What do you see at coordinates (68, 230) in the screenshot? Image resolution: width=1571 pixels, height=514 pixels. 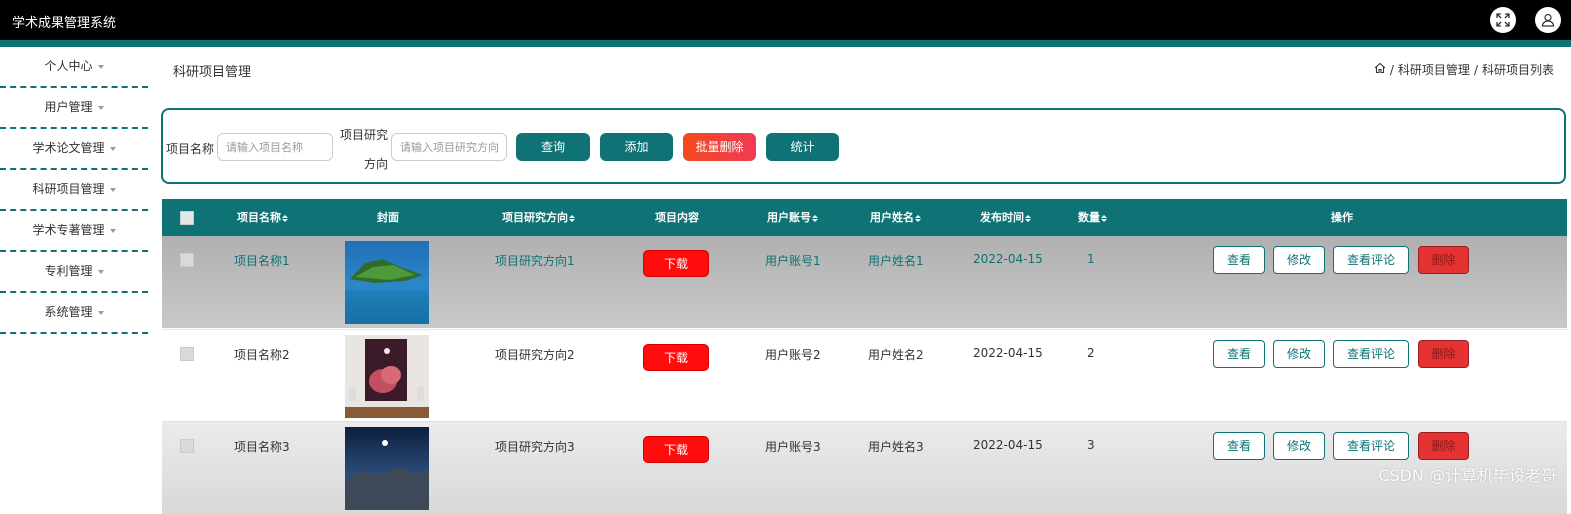 I see `sidebar-item-label: 学术专著管理` at bounding box center [68, 230].